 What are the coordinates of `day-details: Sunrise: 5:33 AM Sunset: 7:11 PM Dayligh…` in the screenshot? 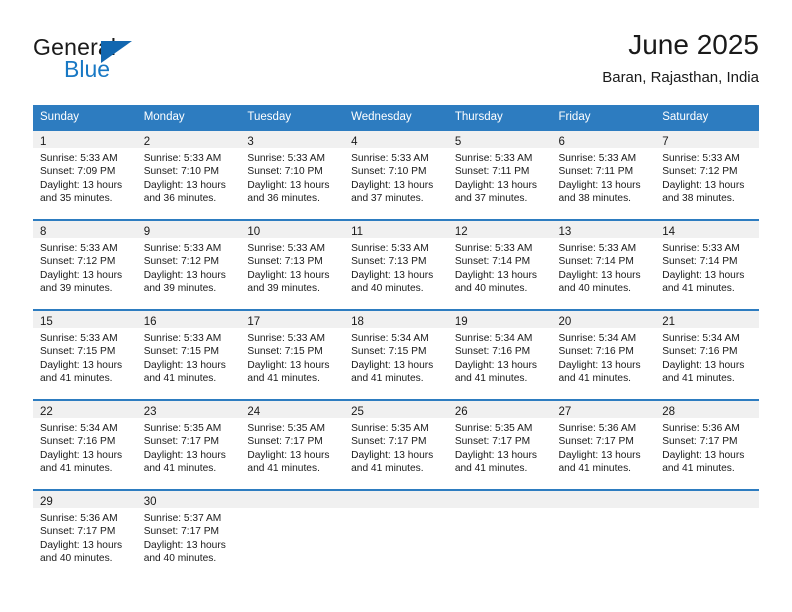 It's located at (500, 177).